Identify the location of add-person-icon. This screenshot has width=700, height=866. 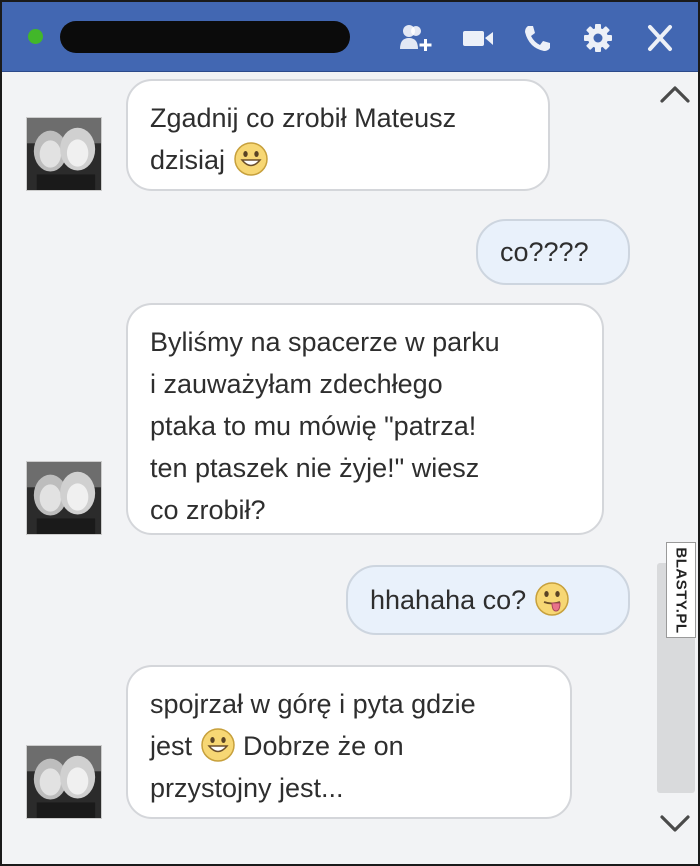
(416, 38).